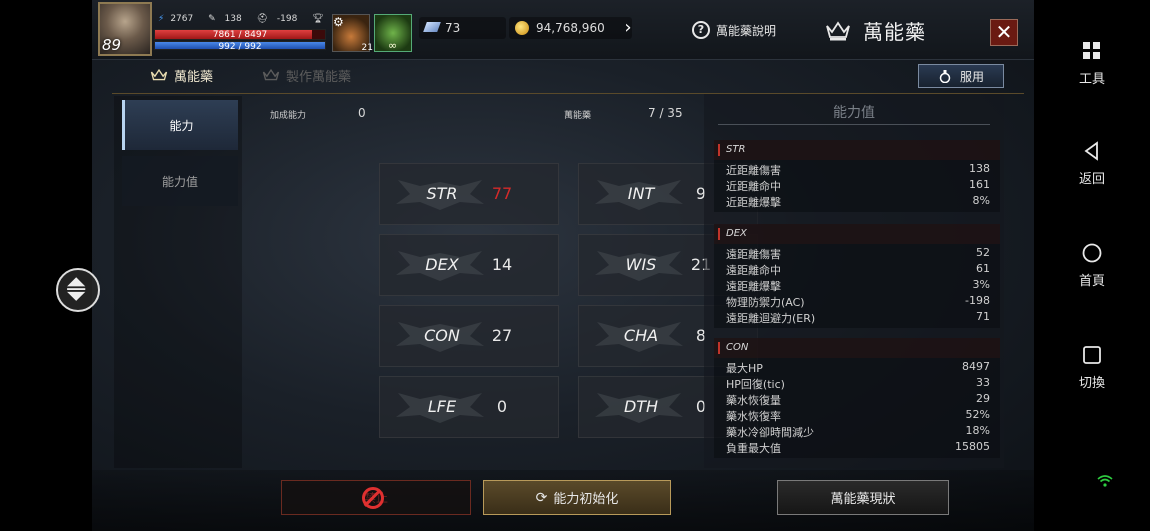 The image size is (1150, 531). What do you see at coordinates (432, 27) in the screenshot?
I see `diamond-icon` at bounding box center [432, 27].